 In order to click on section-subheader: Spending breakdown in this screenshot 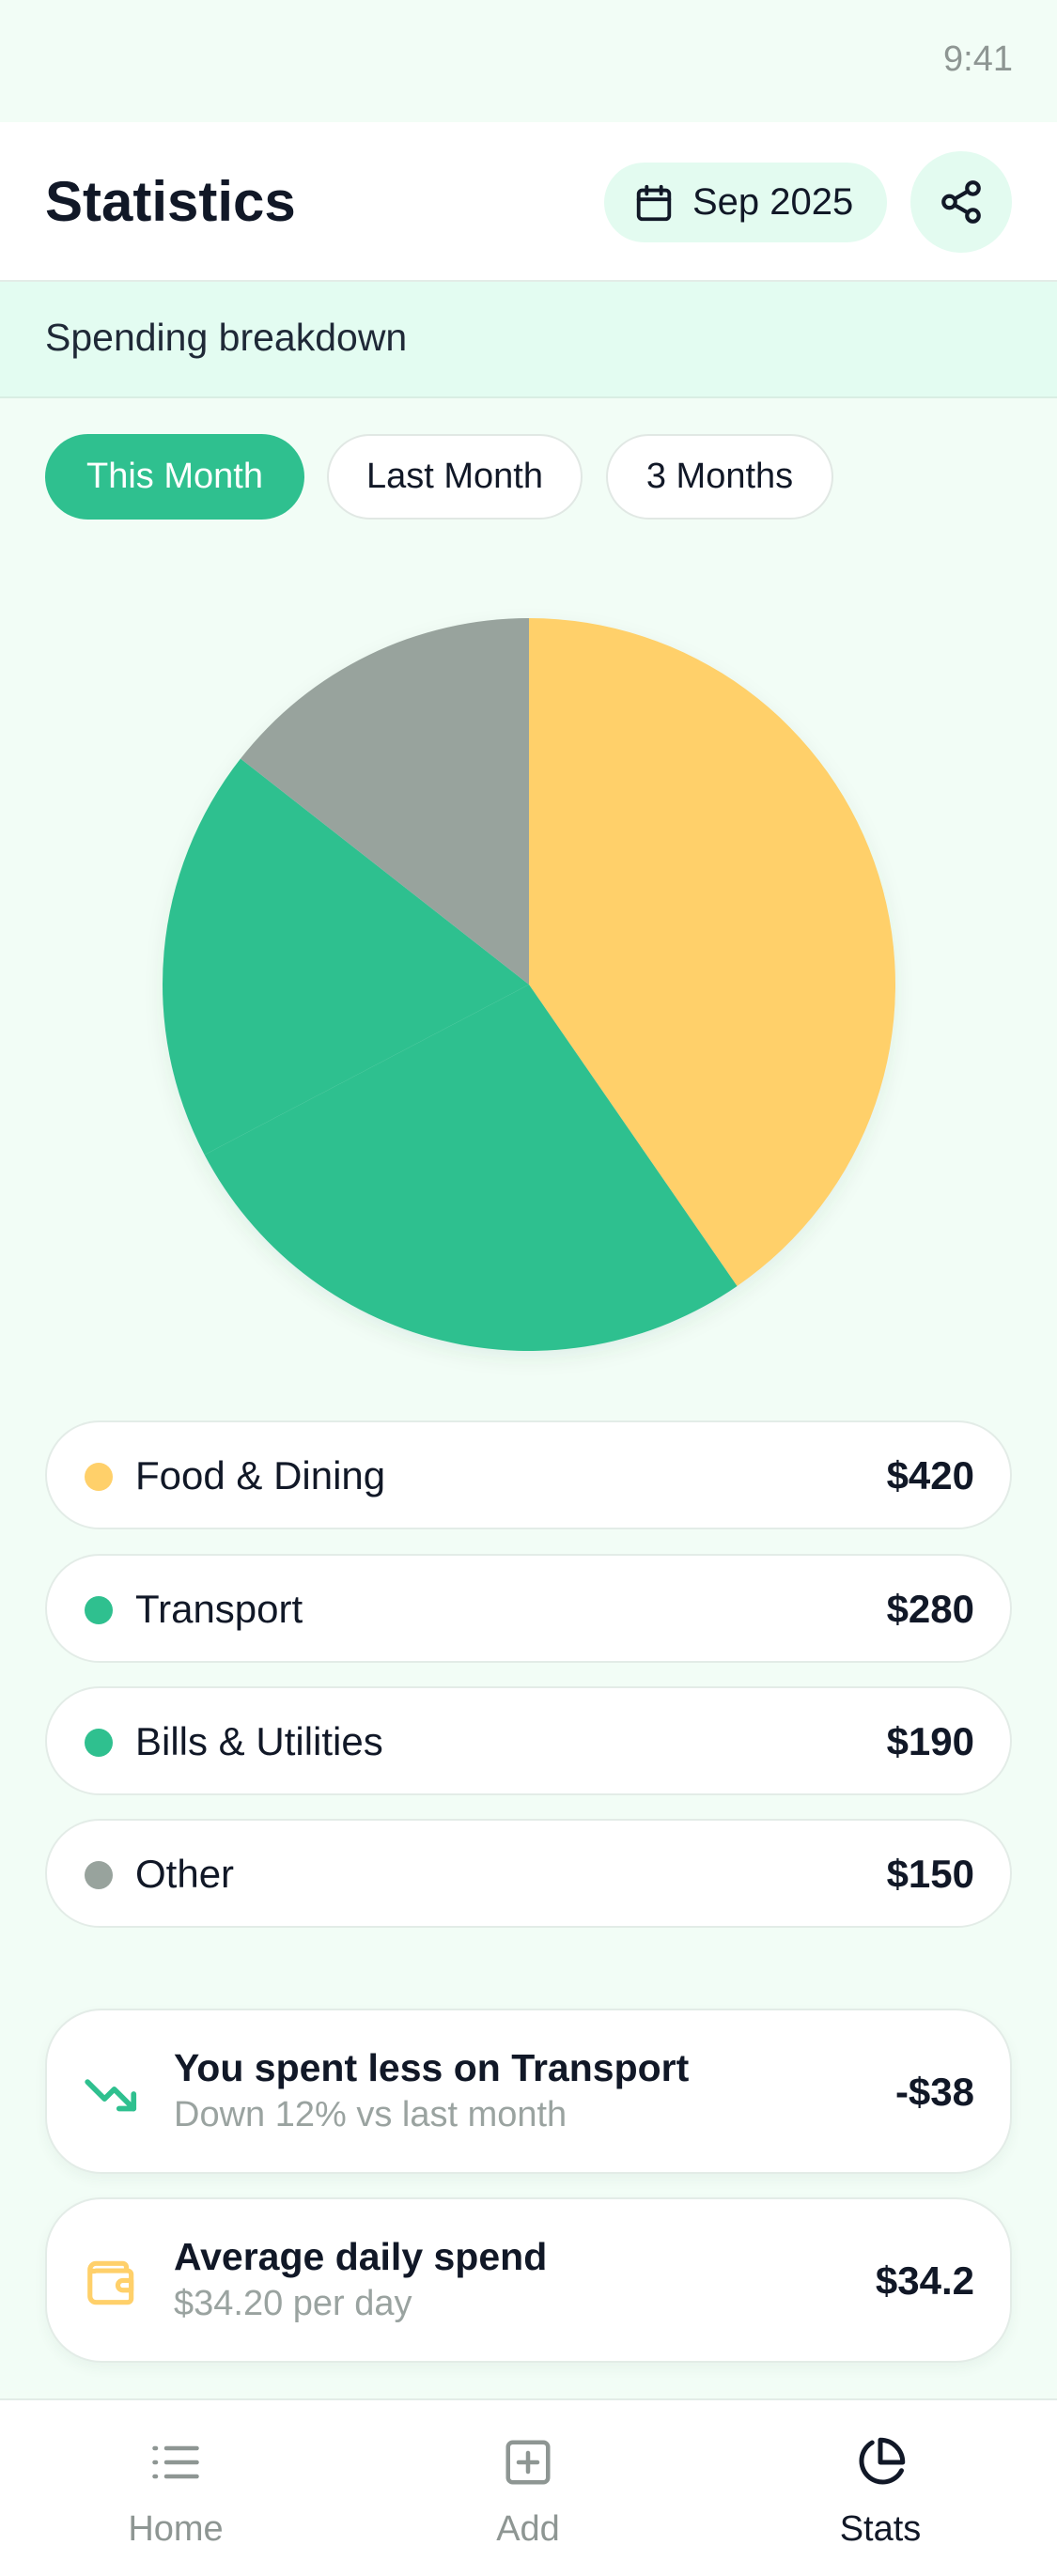, I will do `click(528, 340)`.